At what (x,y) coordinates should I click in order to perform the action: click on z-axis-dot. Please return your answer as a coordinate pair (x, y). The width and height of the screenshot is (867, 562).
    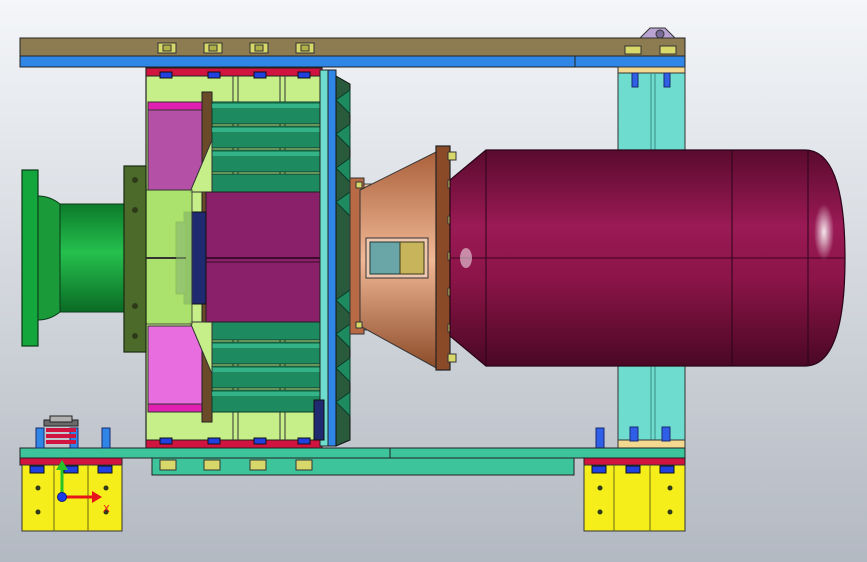
    Looking at the image, I should click on (62, 497).